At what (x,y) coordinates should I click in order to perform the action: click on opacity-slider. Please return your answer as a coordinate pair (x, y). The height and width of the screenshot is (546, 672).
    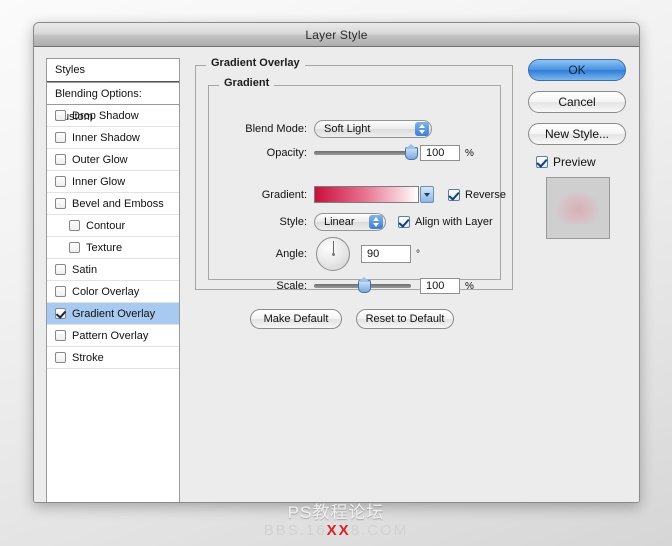
    Looking at the image, I should click on (366, 152).